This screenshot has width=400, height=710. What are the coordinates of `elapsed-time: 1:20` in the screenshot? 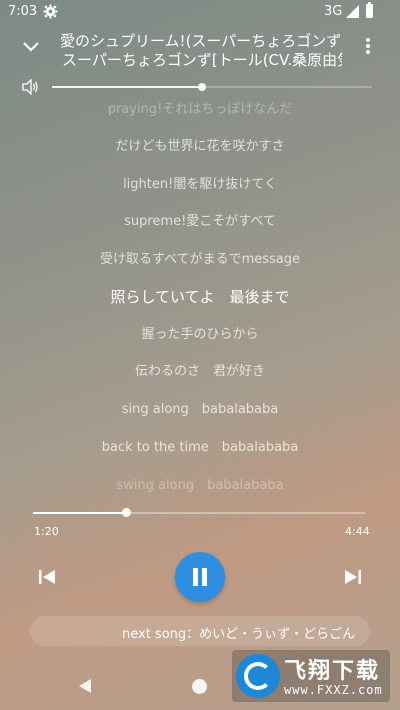 It's located at (46, 531).